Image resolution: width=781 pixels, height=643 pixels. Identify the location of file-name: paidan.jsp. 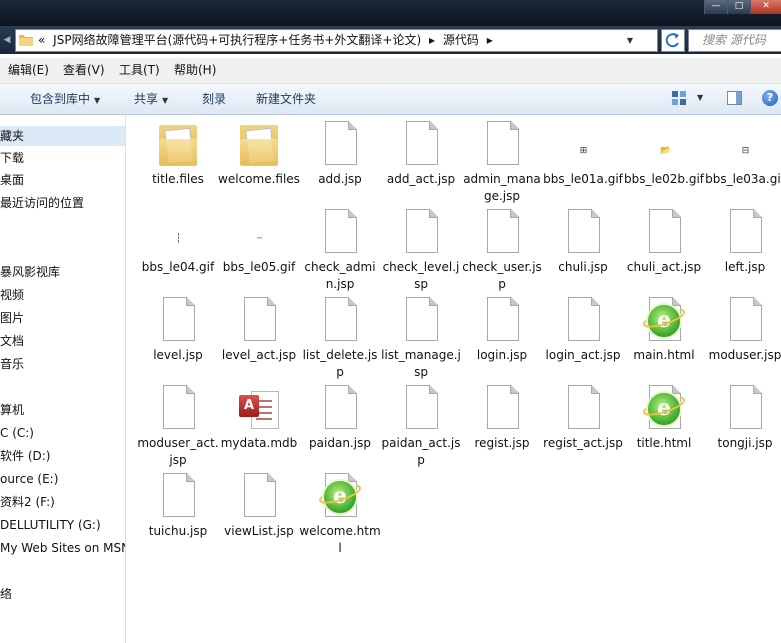
(340, 443).